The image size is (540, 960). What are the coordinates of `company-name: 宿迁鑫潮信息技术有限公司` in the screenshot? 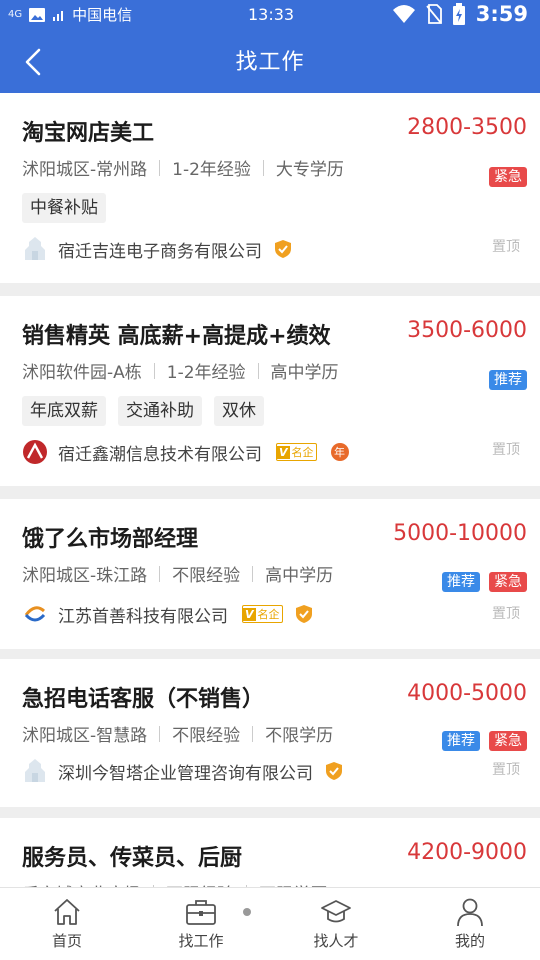 It's located at (160, 454).